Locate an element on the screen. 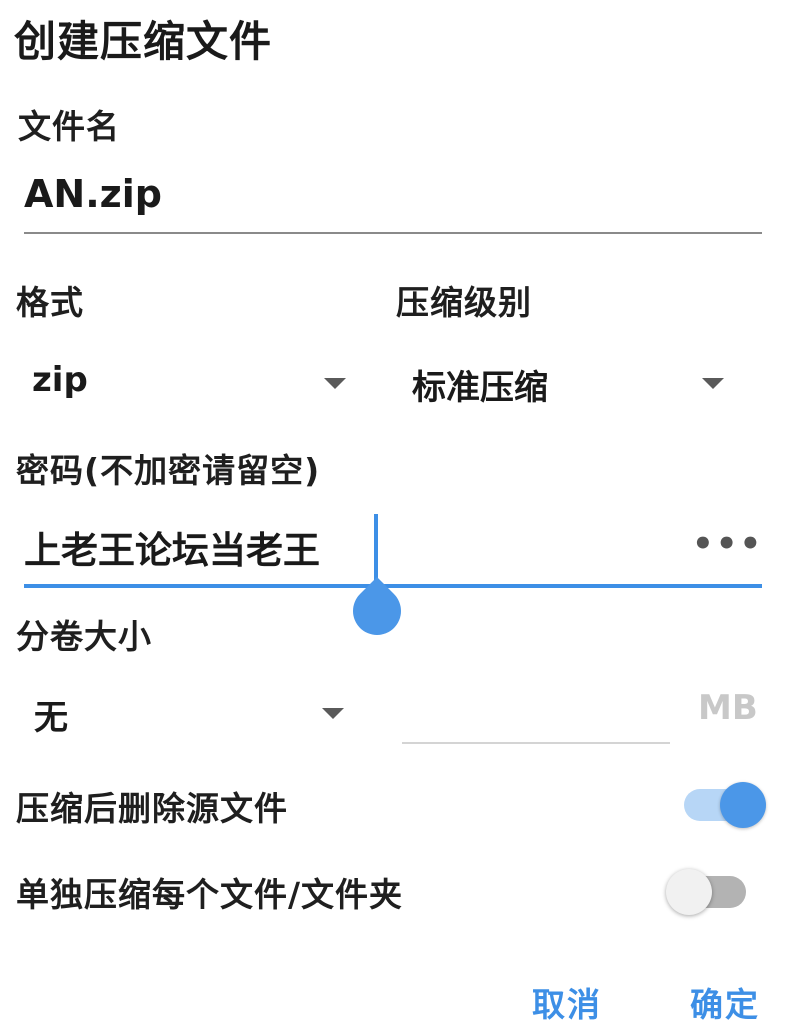  filename-label: 文件名 is located at coordinates (69, 126).